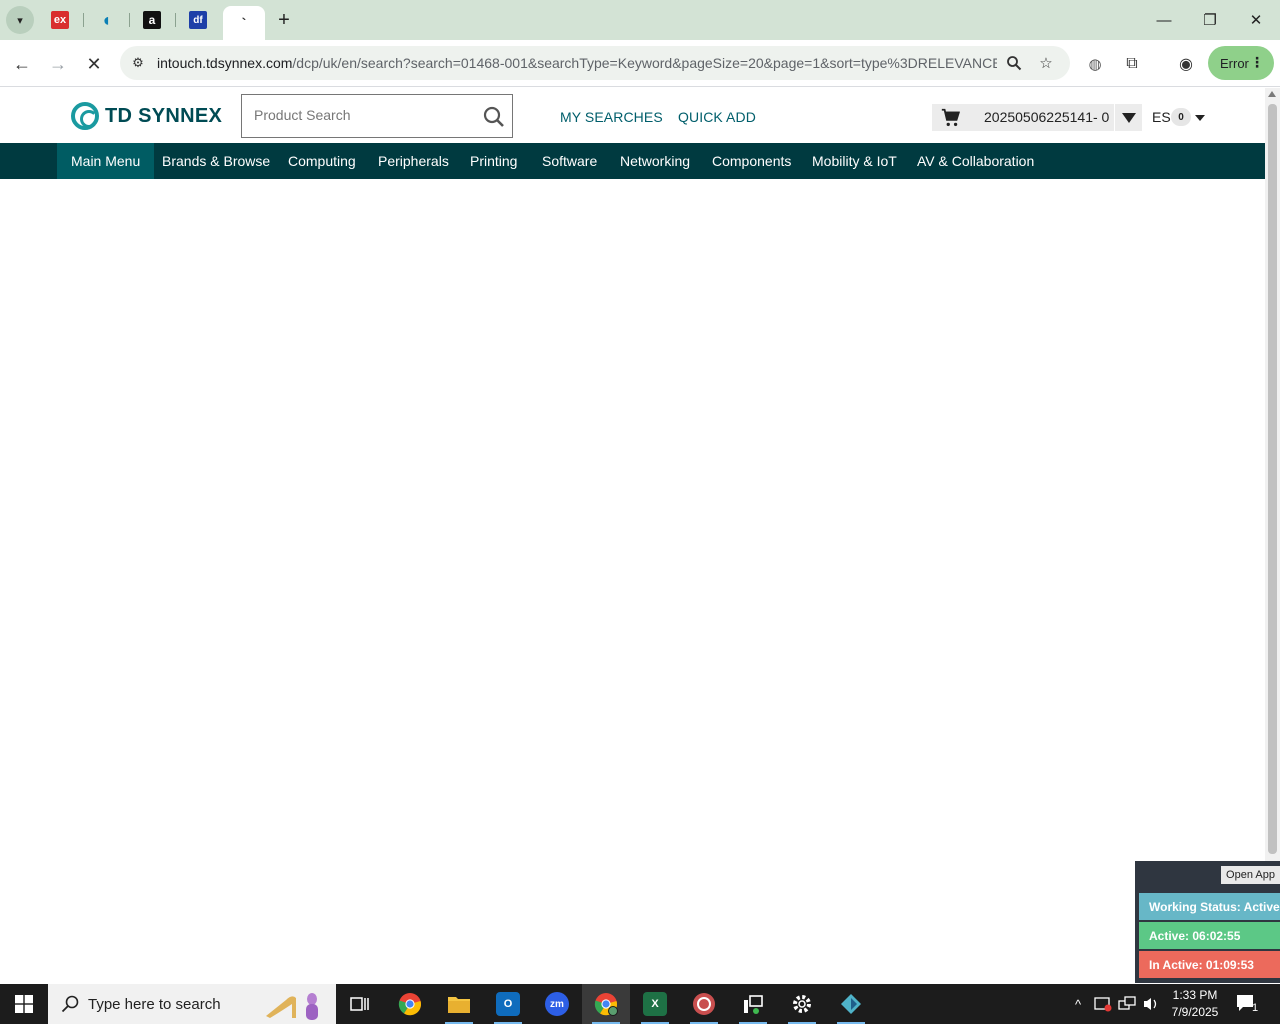 The height and width of the screenshot is (1025, 1280). Describe the element at coordinates (854, 161) in the screenshot. I see `nav-mobility-iot: Mobility & IoT` at that location.